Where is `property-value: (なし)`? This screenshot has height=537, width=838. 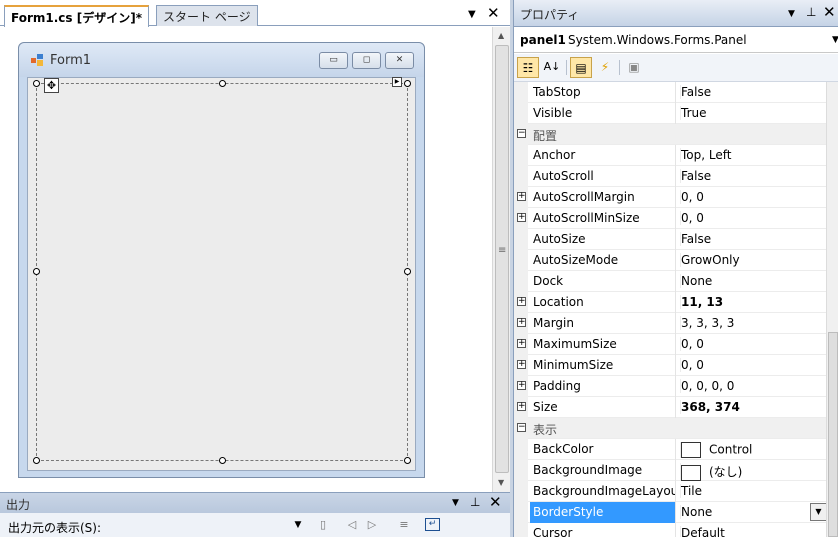 property-value: (なし) is located at coordinates (711, 472).